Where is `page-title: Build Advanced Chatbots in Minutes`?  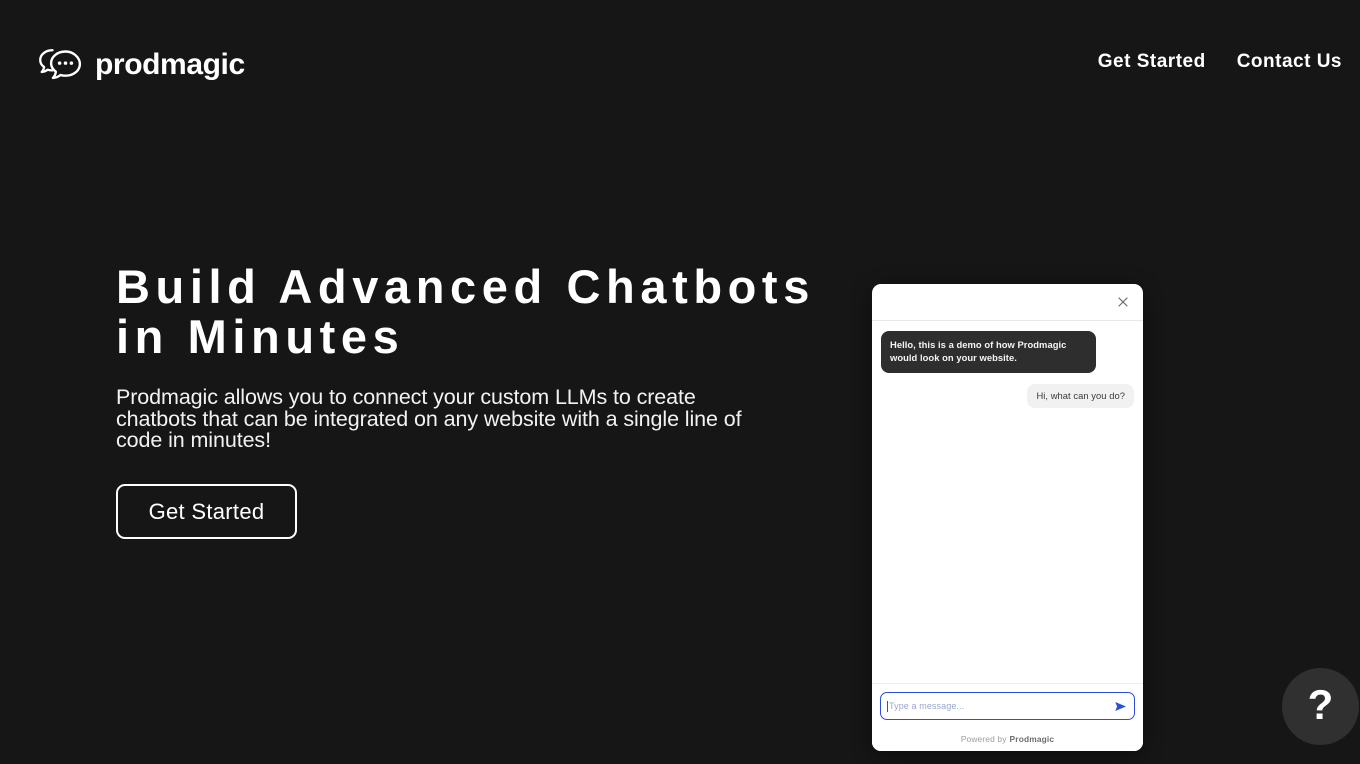
page-title: Build Advanced Chatbots in Minutes is located at coordinates (465, 311).